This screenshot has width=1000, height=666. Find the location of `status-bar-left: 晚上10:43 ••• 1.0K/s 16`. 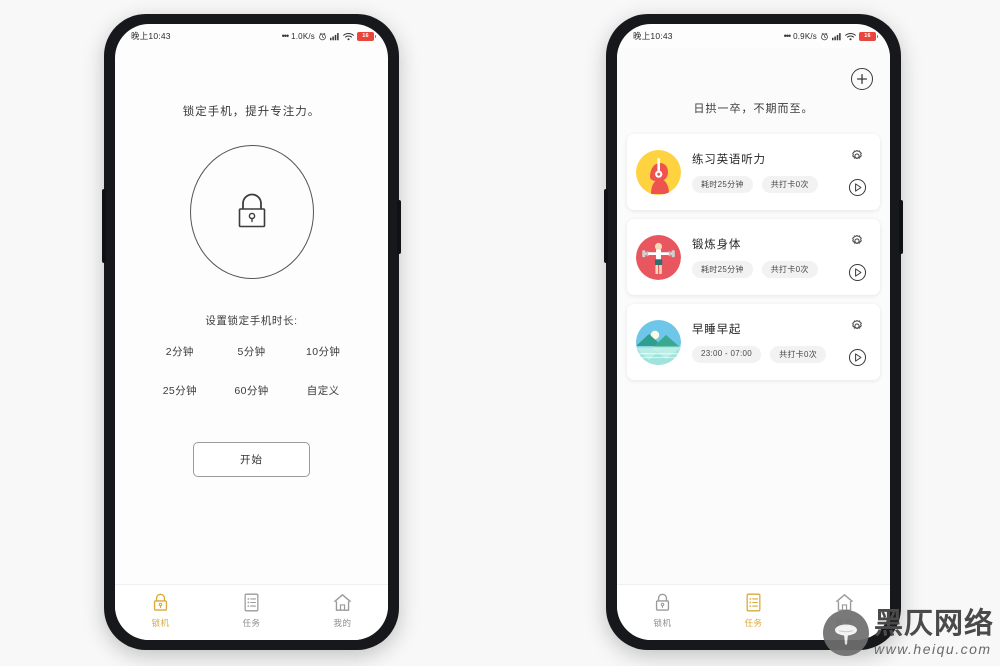

status-bar-left: 晚上10:43 ••• 1.0K/s 16 is located at coordinates (251, 36).